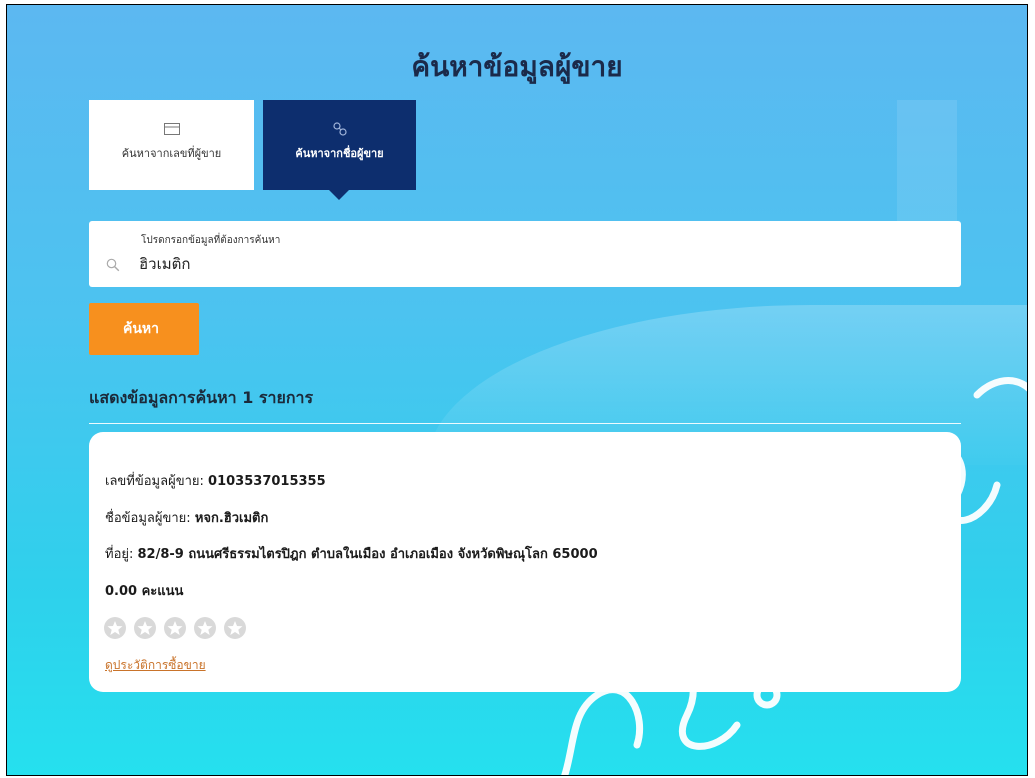 The image size is (1035, 778). I want to click on search-field: โปรดกรอกข้อมูลที่ต้องการค้นหา, so click(525, 254).